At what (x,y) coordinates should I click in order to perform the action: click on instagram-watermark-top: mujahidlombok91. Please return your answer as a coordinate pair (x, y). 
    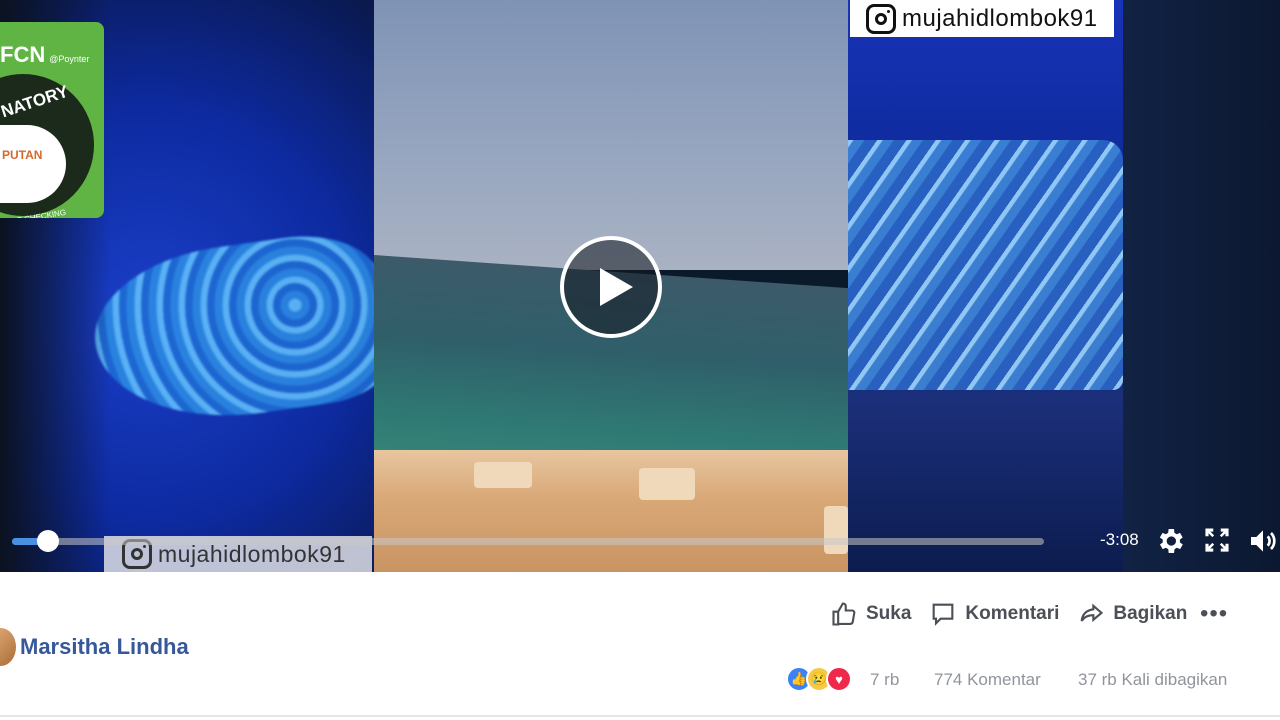
    Looking at the image, I should click on (982, 18).